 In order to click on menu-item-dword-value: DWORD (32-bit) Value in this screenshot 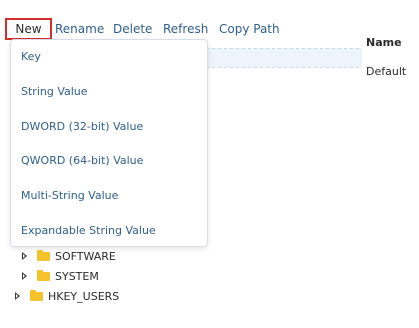, I will do `click(82, 126)`.